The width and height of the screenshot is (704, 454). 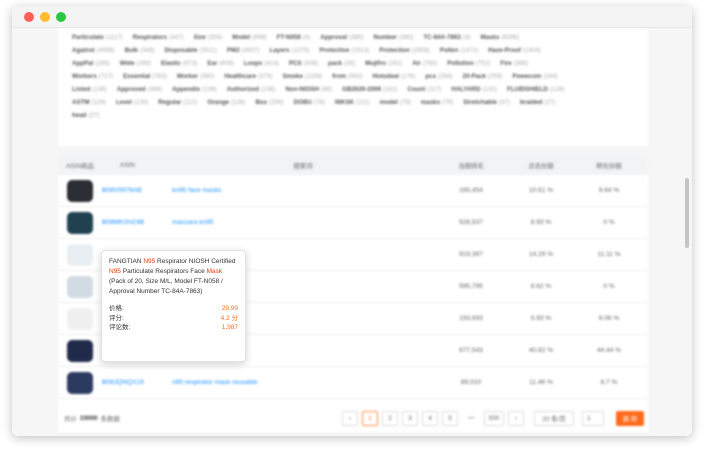 What do you see at coordinates (541, 222) in the screenshot?
I see `click-share-value: 8.93 %` at bounding box center [541, 222].